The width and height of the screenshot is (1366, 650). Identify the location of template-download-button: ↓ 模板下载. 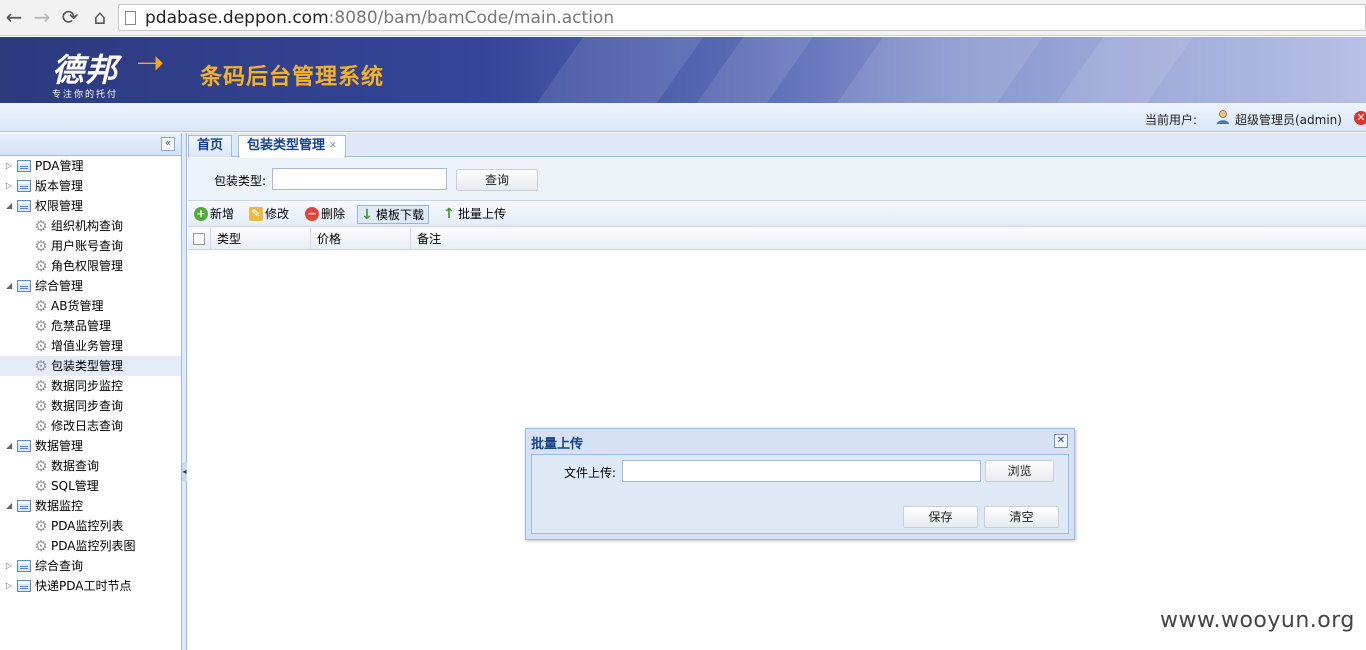
(393, 214).